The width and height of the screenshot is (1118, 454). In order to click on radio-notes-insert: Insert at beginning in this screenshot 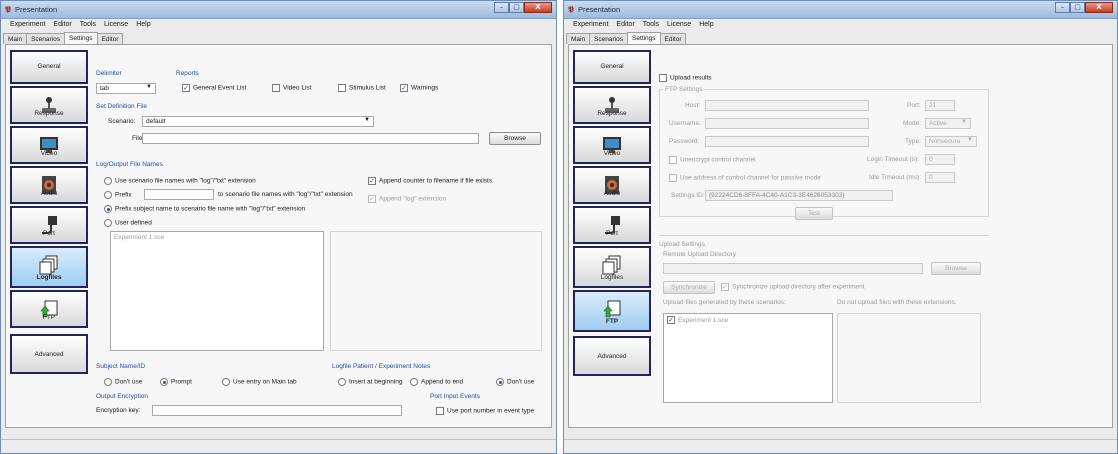, I will do `click(370, 382)`.